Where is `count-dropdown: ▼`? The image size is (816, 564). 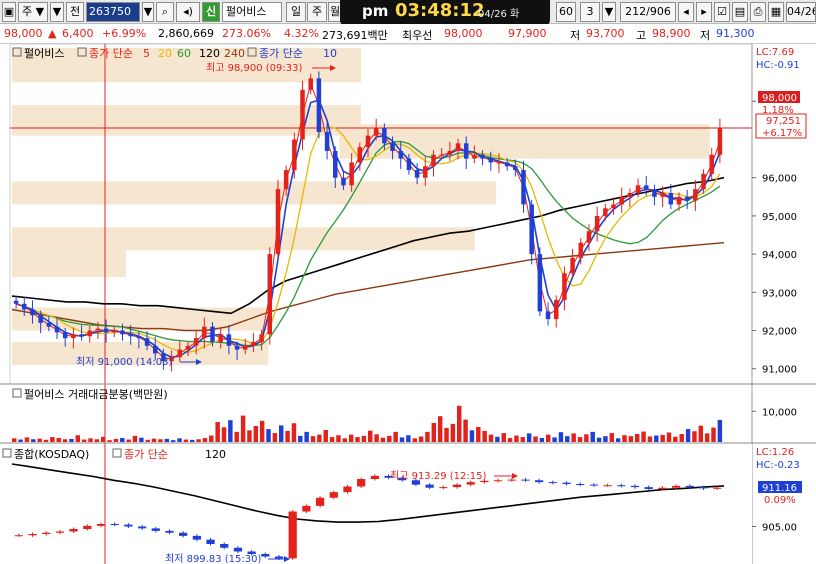 count-dropdown: ▼ is located at coordinates (609, 12).